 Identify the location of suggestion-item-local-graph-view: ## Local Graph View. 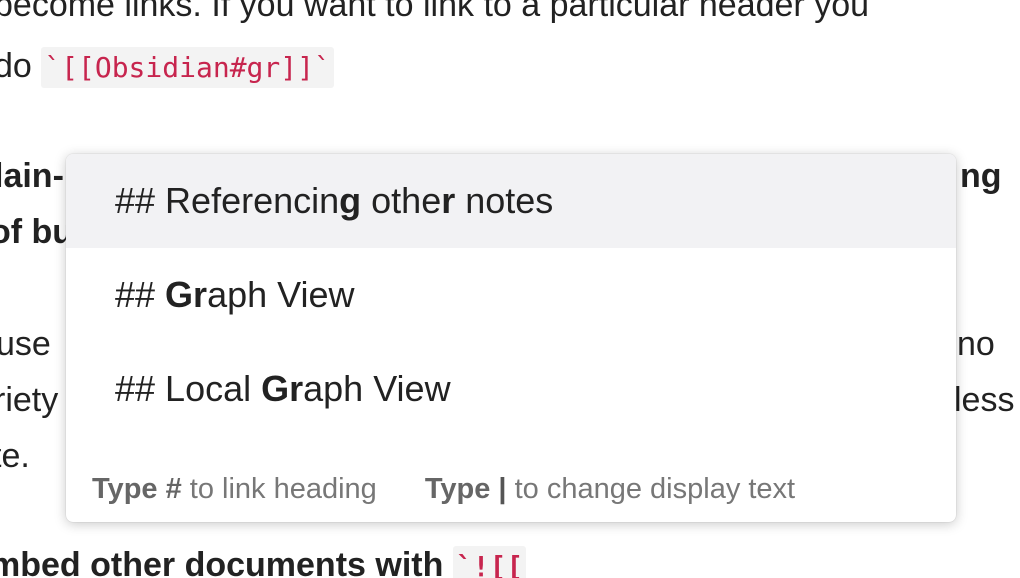
(511, 389).